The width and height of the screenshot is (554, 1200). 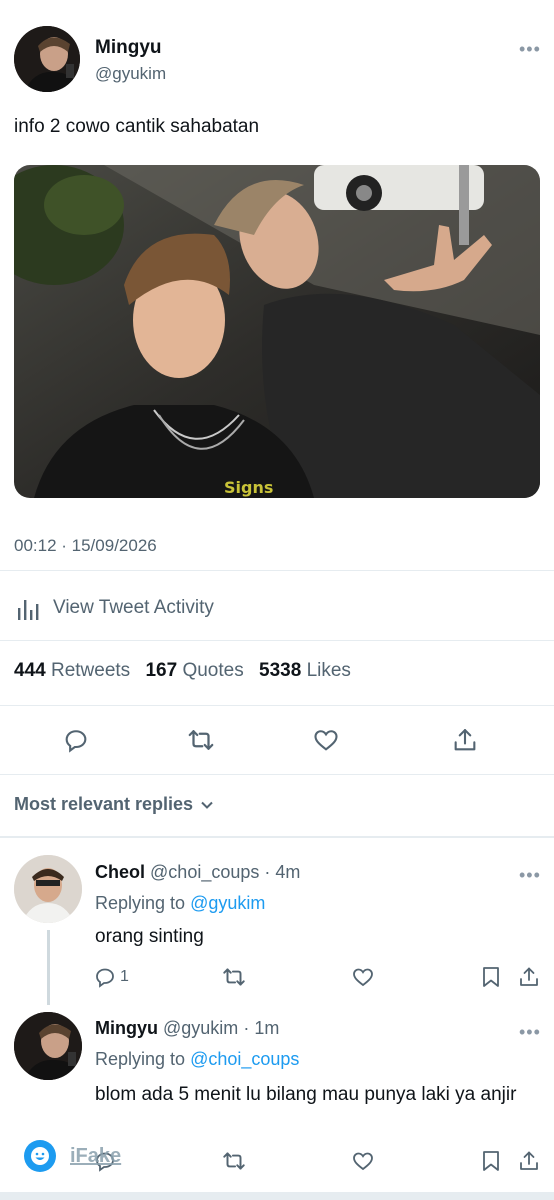 I want to click on reply-2-retweet-icon, so click(x=234, y=1161).